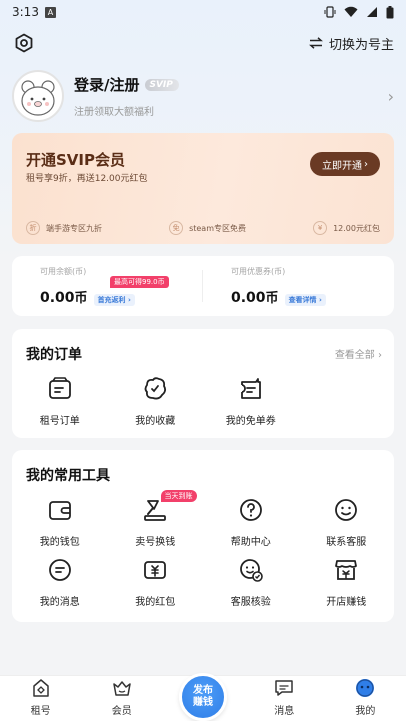 The height and width of the screenshot is (721, 406). I want to click on tool-wallet: 我的钱包, so click(60, 522).